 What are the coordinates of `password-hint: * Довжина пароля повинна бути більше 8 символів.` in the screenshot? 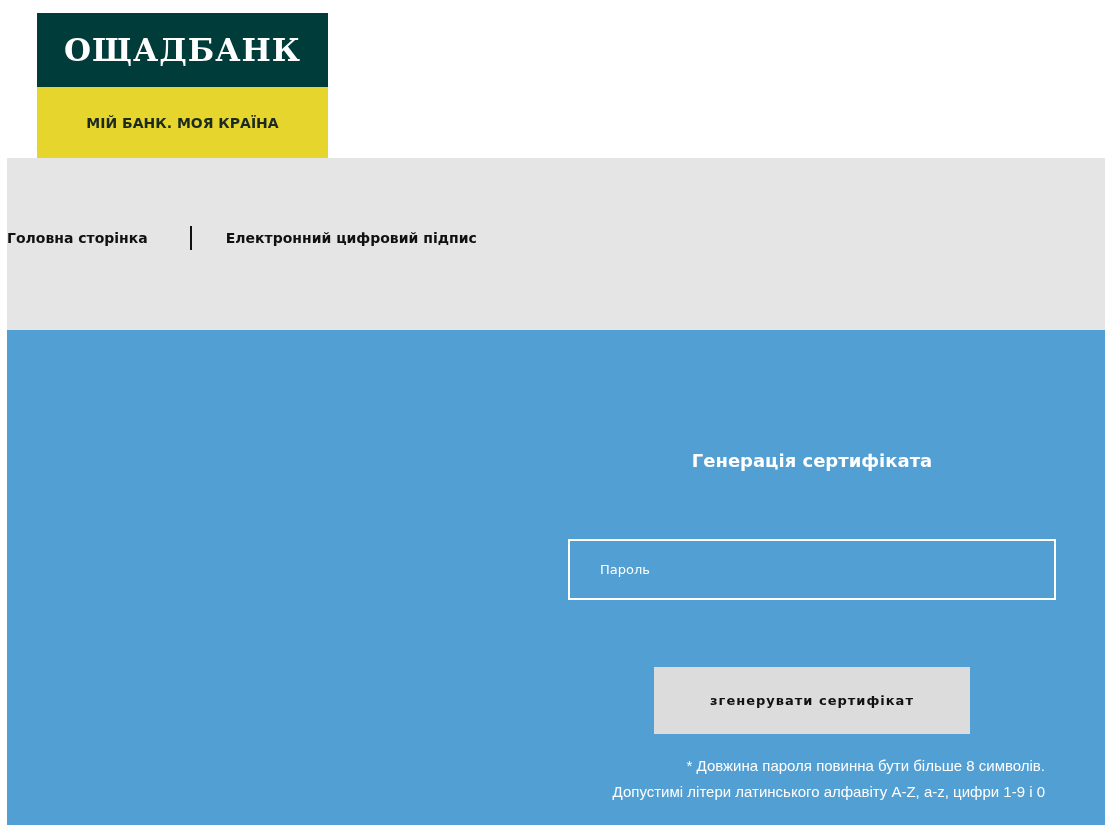 It's located at (865, 765).